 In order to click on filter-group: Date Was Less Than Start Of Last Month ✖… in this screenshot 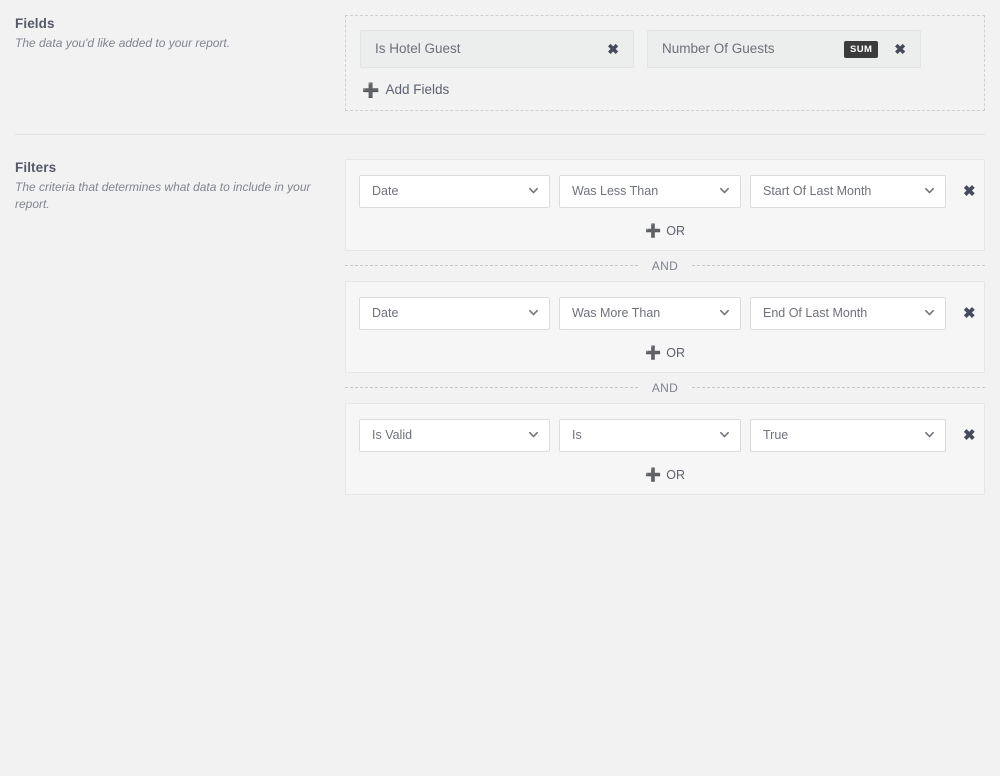, I will do `click(665, 204)`.